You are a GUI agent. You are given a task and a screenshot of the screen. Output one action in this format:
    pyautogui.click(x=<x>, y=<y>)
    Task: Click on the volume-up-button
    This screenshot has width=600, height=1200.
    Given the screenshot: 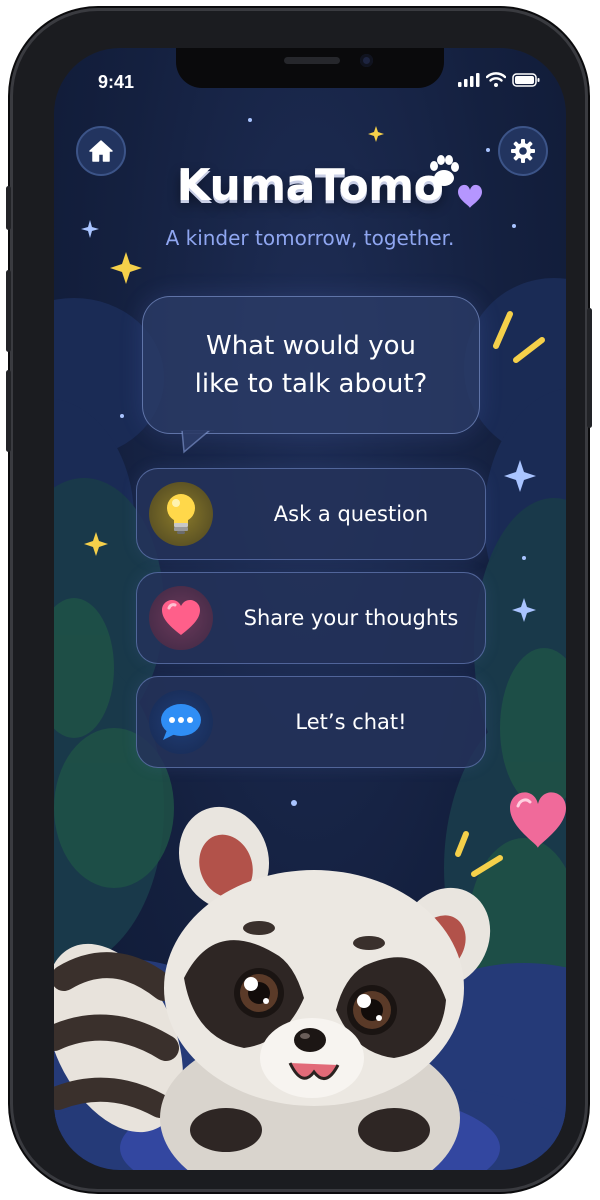 What is the action you would take?
    pyautogui.click(x=8, y=311)
    